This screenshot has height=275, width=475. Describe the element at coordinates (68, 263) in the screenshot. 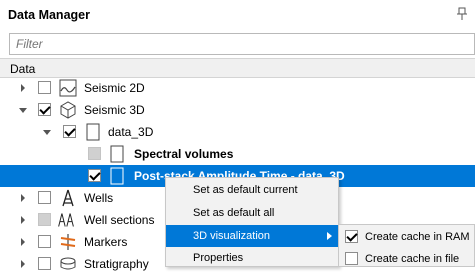

I see `stratigraphy-icon` at that location.